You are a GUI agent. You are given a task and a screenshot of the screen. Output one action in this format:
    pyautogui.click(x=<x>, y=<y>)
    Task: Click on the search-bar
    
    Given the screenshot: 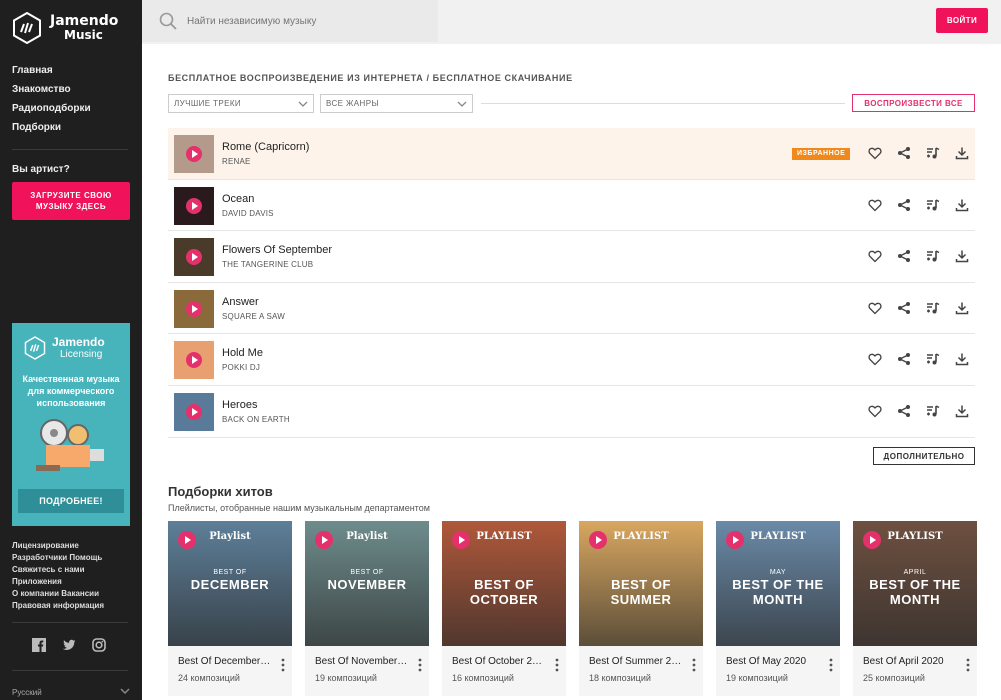 What is the action you would take?
    pyautogui.click(x=290, y=21)
    